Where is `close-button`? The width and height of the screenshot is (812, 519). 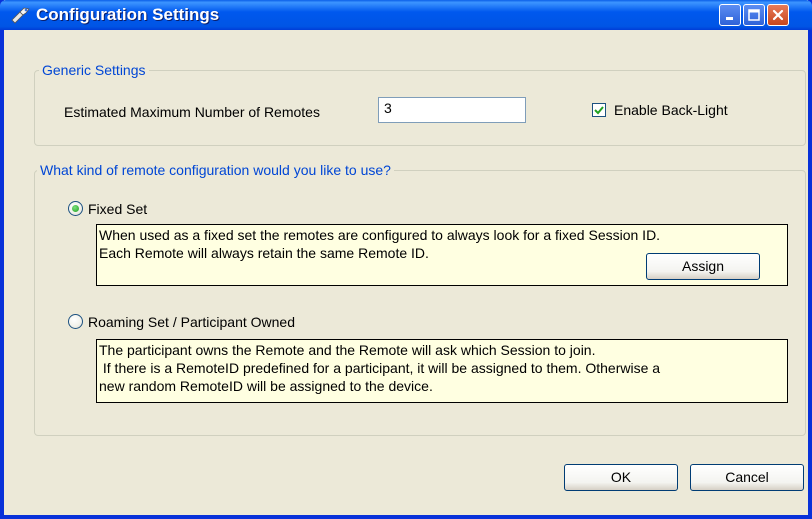 close-button is located at coordinates (778, 15).